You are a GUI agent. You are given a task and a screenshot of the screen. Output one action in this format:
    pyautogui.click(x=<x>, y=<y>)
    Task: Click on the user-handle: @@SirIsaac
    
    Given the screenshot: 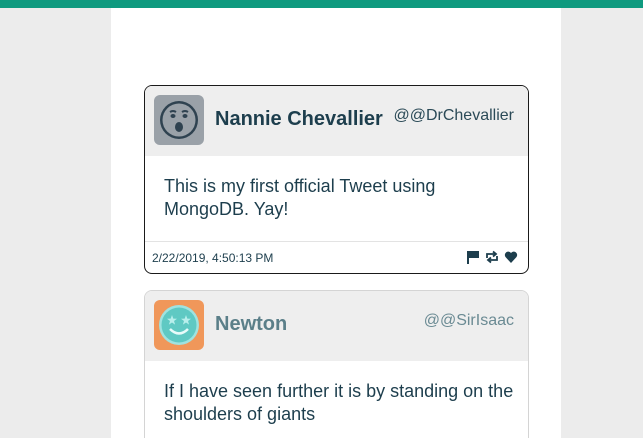 What is the action you would take?
    pyautogui.click(x=469, y=321)
    